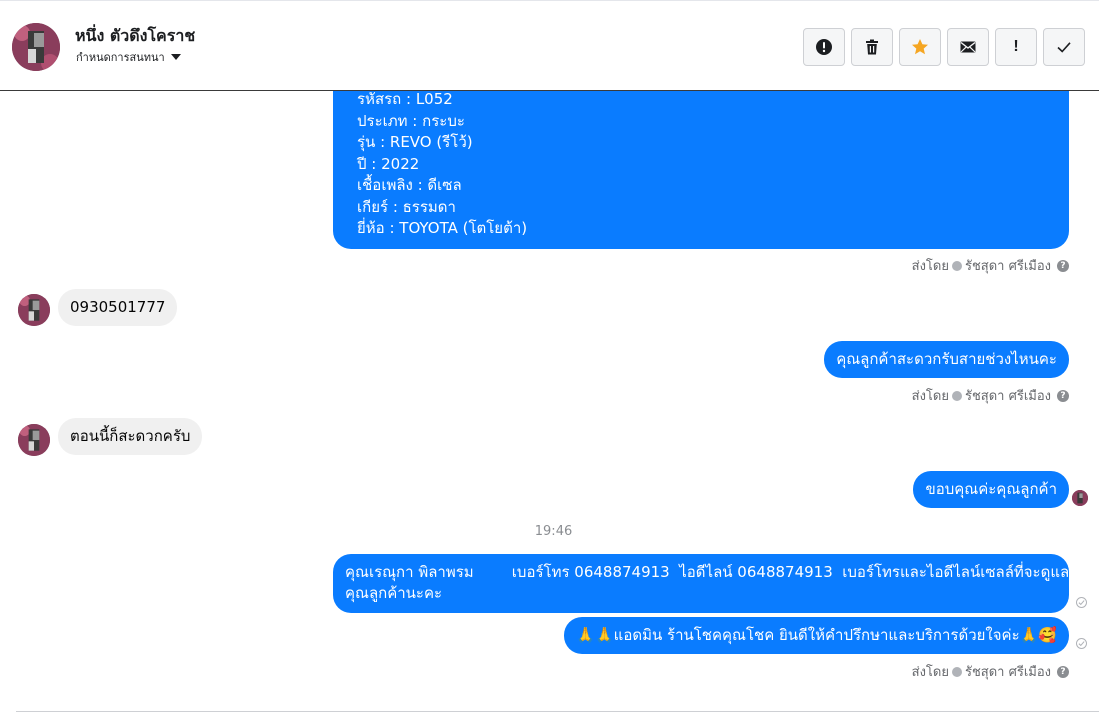 The image size is (1099, 716). Describe the element at coordinates (388, 163) in the screenshot. I see `car-info-year: ปี : 2022` at that location.